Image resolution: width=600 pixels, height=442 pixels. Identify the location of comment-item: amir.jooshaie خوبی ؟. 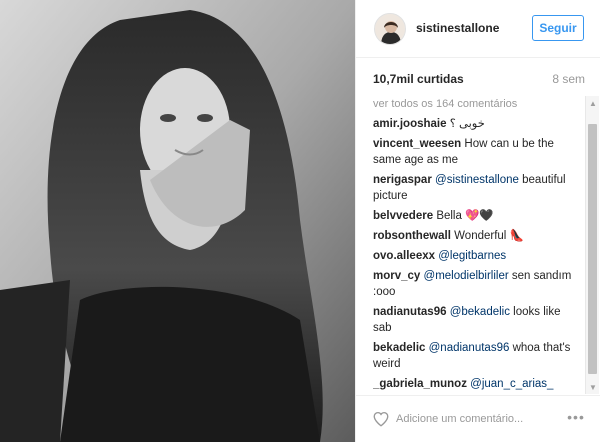
(474, 124).